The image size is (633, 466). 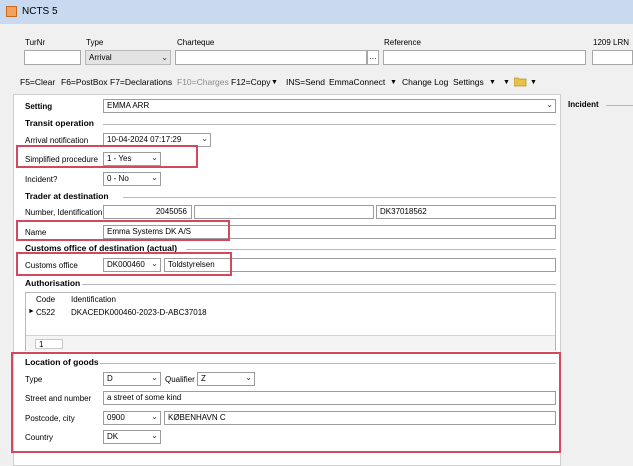 I want to click on title-bar: NCTS 5, so click(x=316, y=12).